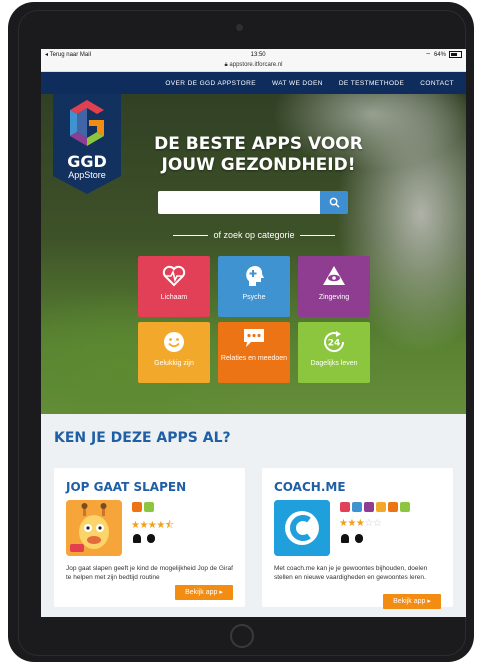  What do you see at coordinates (226, 65) in the screenshot?
I see `lock-icon: 🔒︎` at bounding box center [226, 65].